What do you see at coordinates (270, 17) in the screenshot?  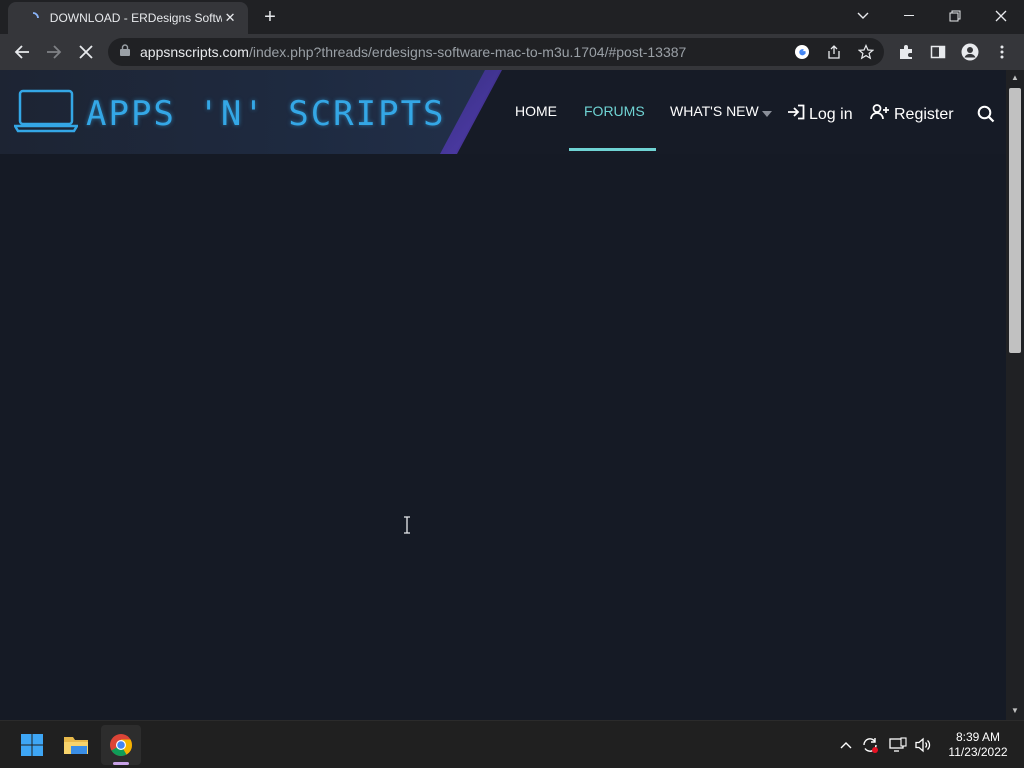 I see `new-tab-button: +` at bounding box center [270, 17].